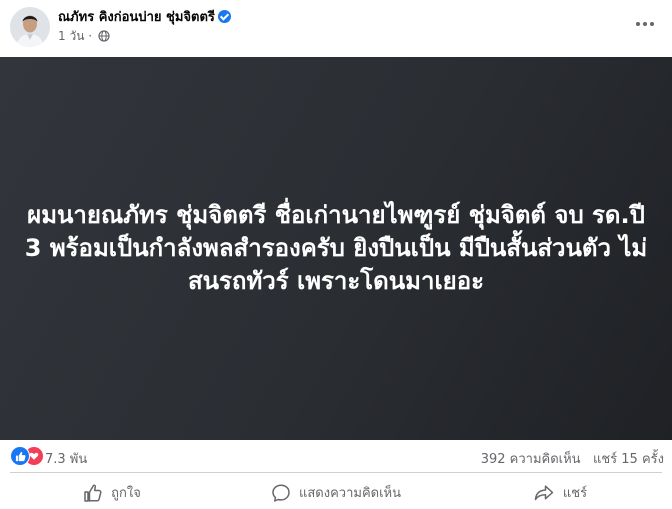 This screenshot has width=672, height=509. What do you see at coordinates (349, 493) in the screenshot?
I see `comment-button-label: แสดงความคิดเห็น` at bounding box center [349, 493].